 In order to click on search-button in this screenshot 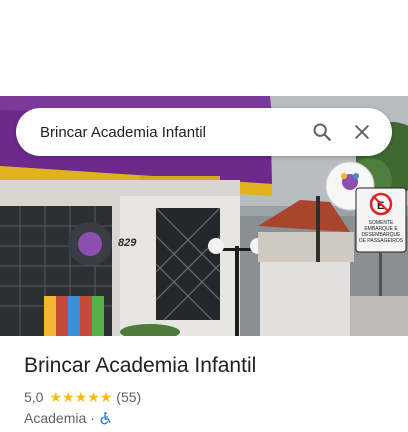, I will do `click(322, 132)`.